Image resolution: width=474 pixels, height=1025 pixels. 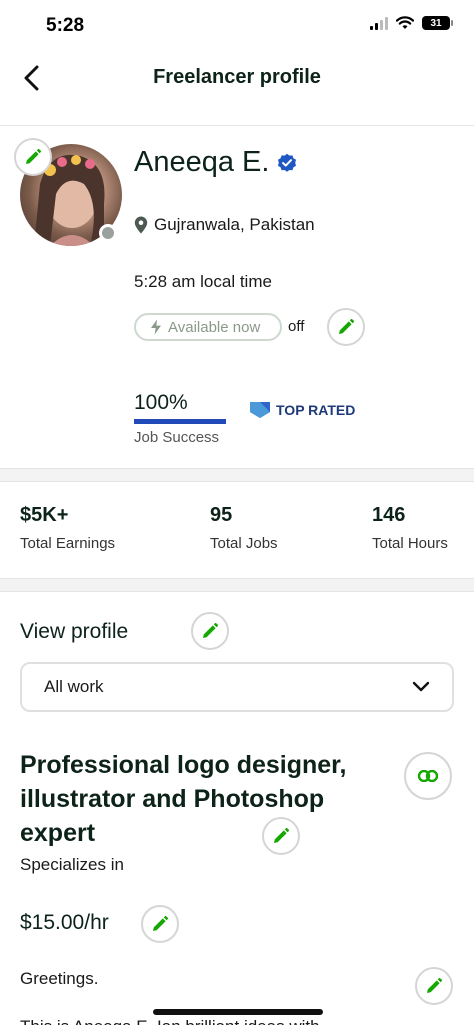 I want to click on chevron-down-icon, so click(x=421, y=686).